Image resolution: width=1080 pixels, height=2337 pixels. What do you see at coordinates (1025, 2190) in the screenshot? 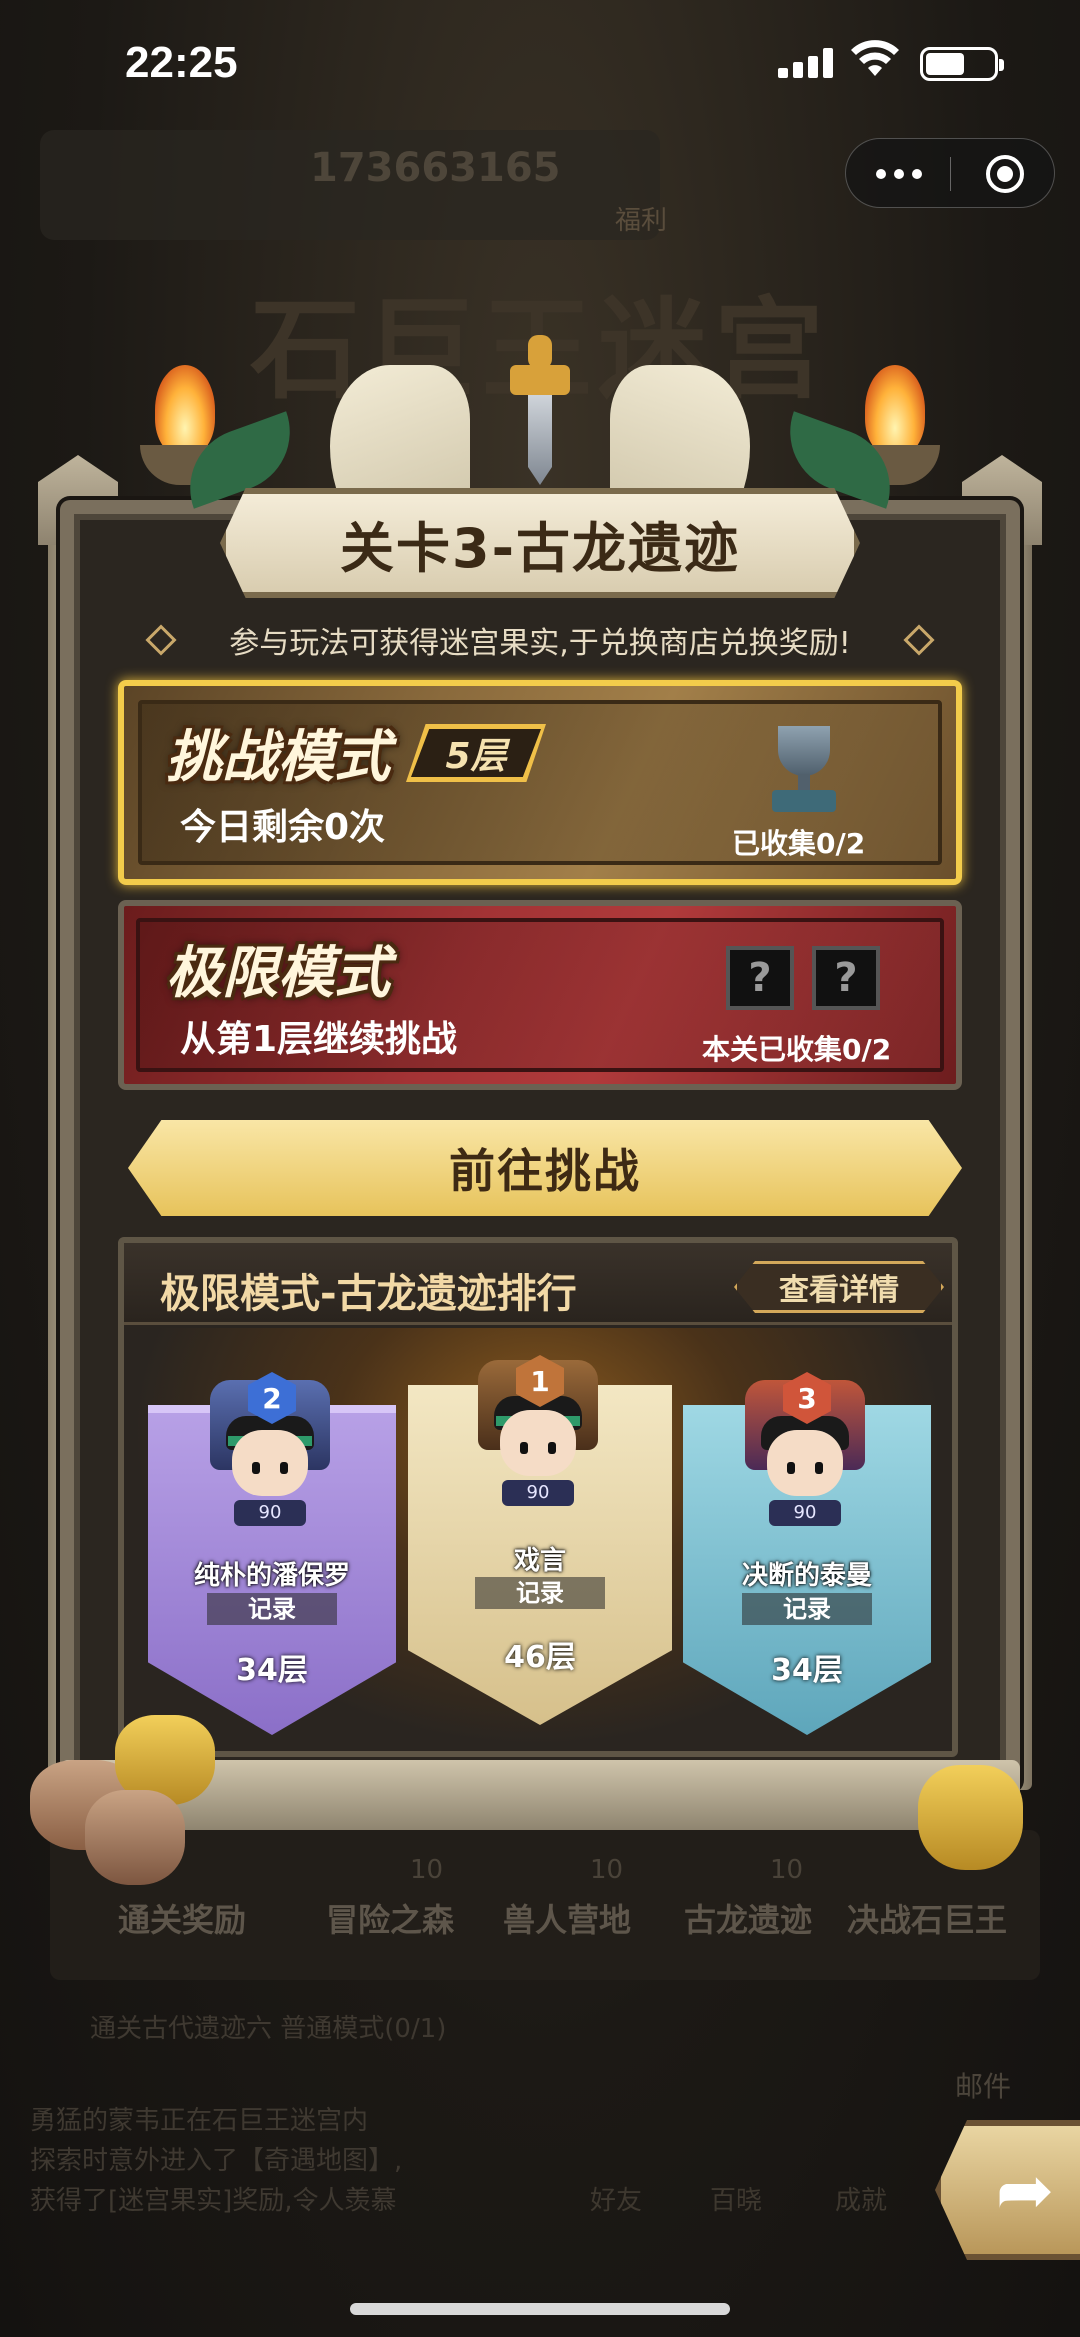
I see `share-arrow-icon: ➦` at bounding box center [1025, 2190].